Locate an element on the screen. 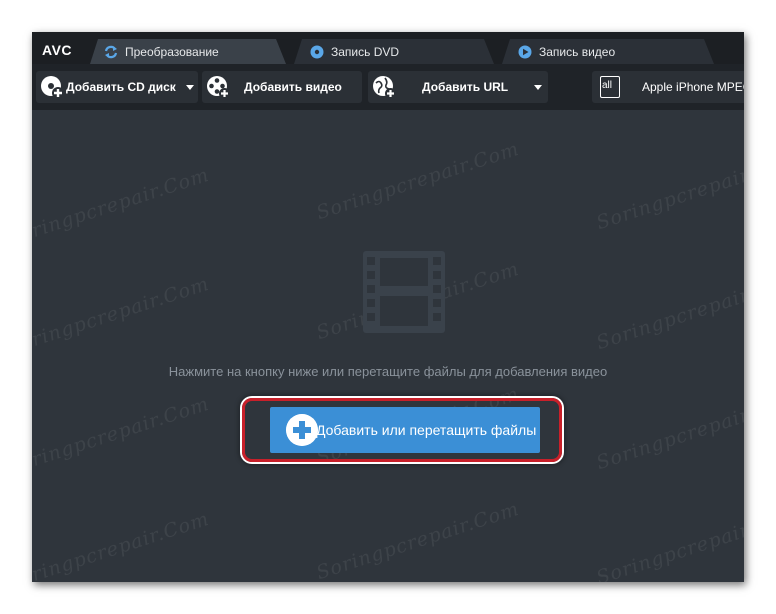  app-logo: AVC is located at coordinates (57, 50).